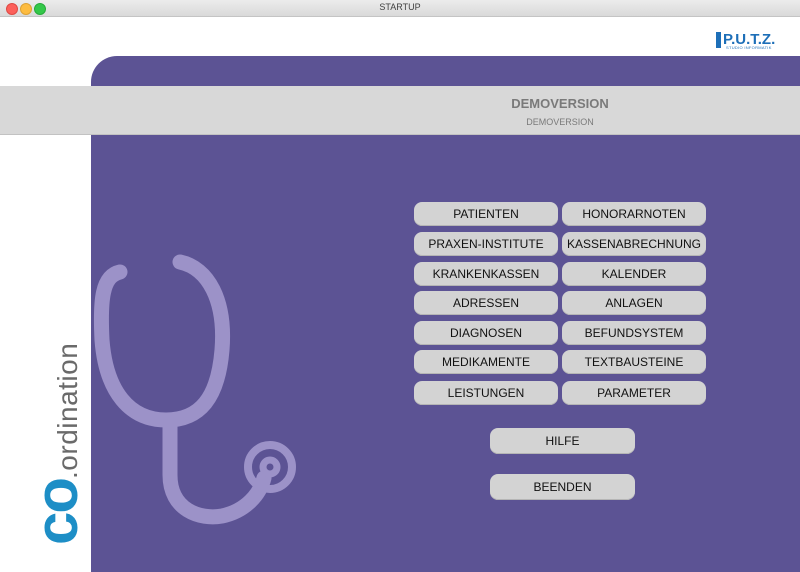 The height and width of the screenshot is (572, 800). What do you see at coordinates (634, 333) in the screenshot?
I see `befundsystem-button: BEFUNDSYSTEM` at bounding box center [634, 333].